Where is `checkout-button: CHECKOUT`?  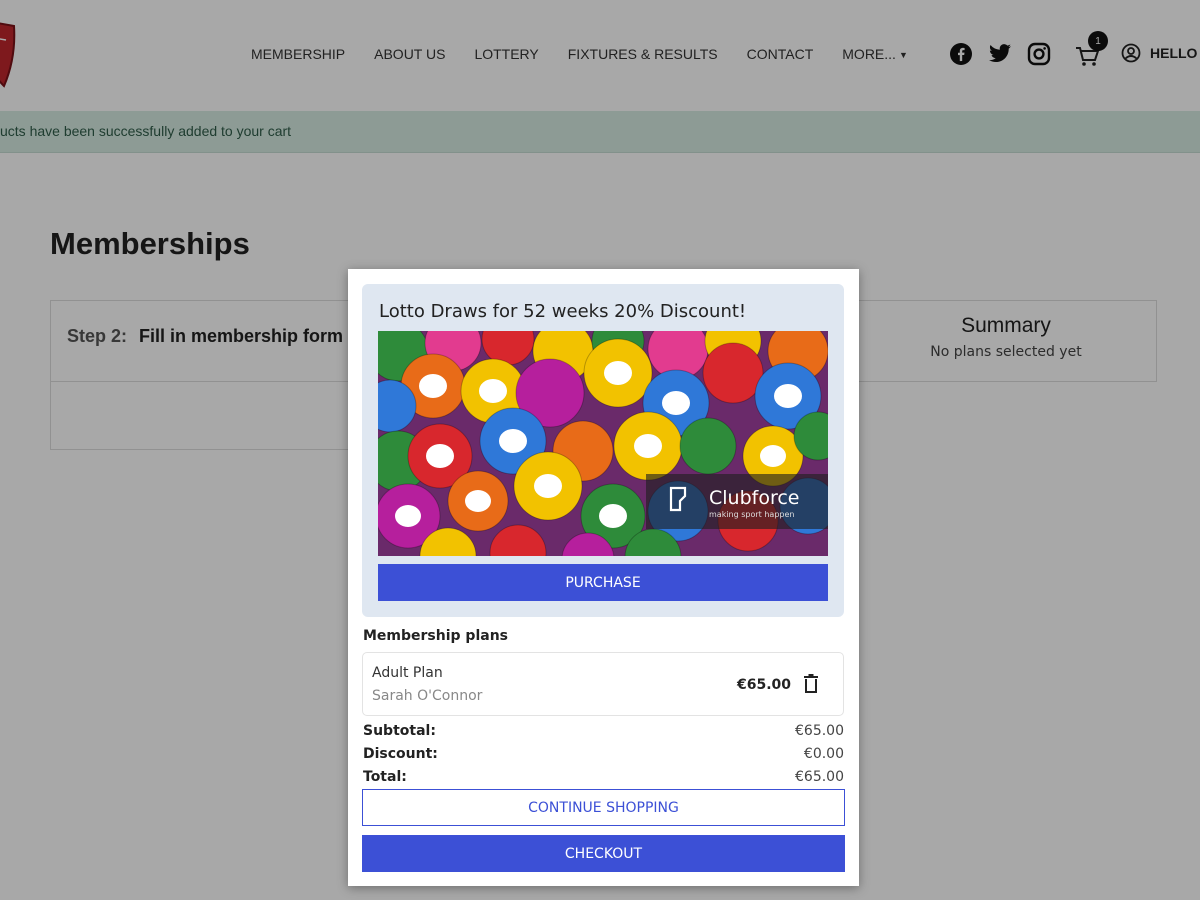 checkout-button: CHECKOUT is located at coordinates (603, 853).